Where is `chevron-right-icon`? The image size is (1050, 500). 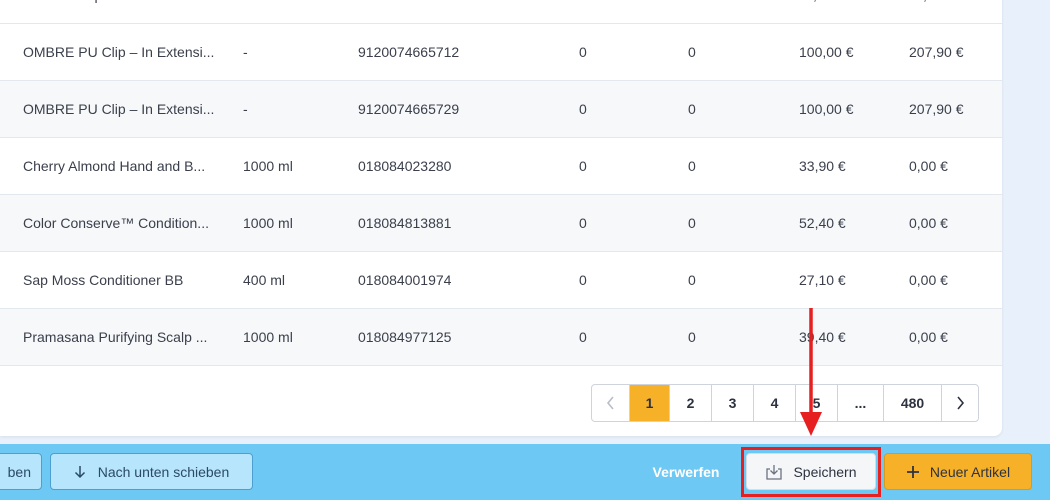
chevron-right-icon is located at coordinates (961, 403).